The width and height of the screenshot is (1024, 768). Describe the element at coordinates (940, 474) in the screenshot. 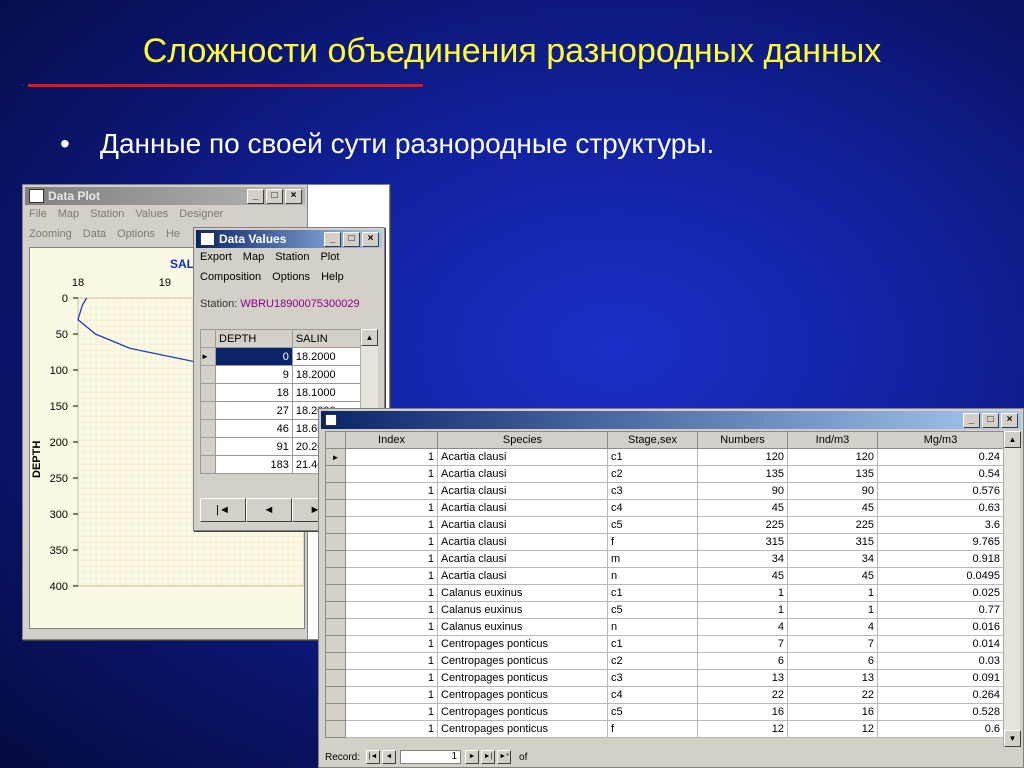

I see `mg-cell: 0.54` at that location.